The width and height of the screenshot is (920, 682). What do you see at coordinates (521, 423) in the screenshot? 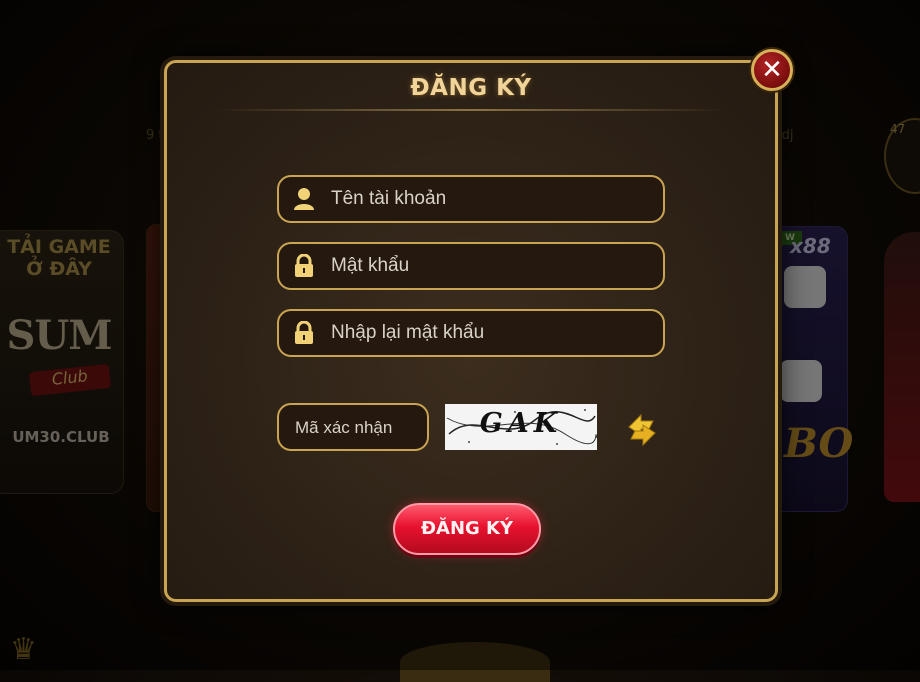
I see `captcha-text: GAK` at bounding box center [521, 423].